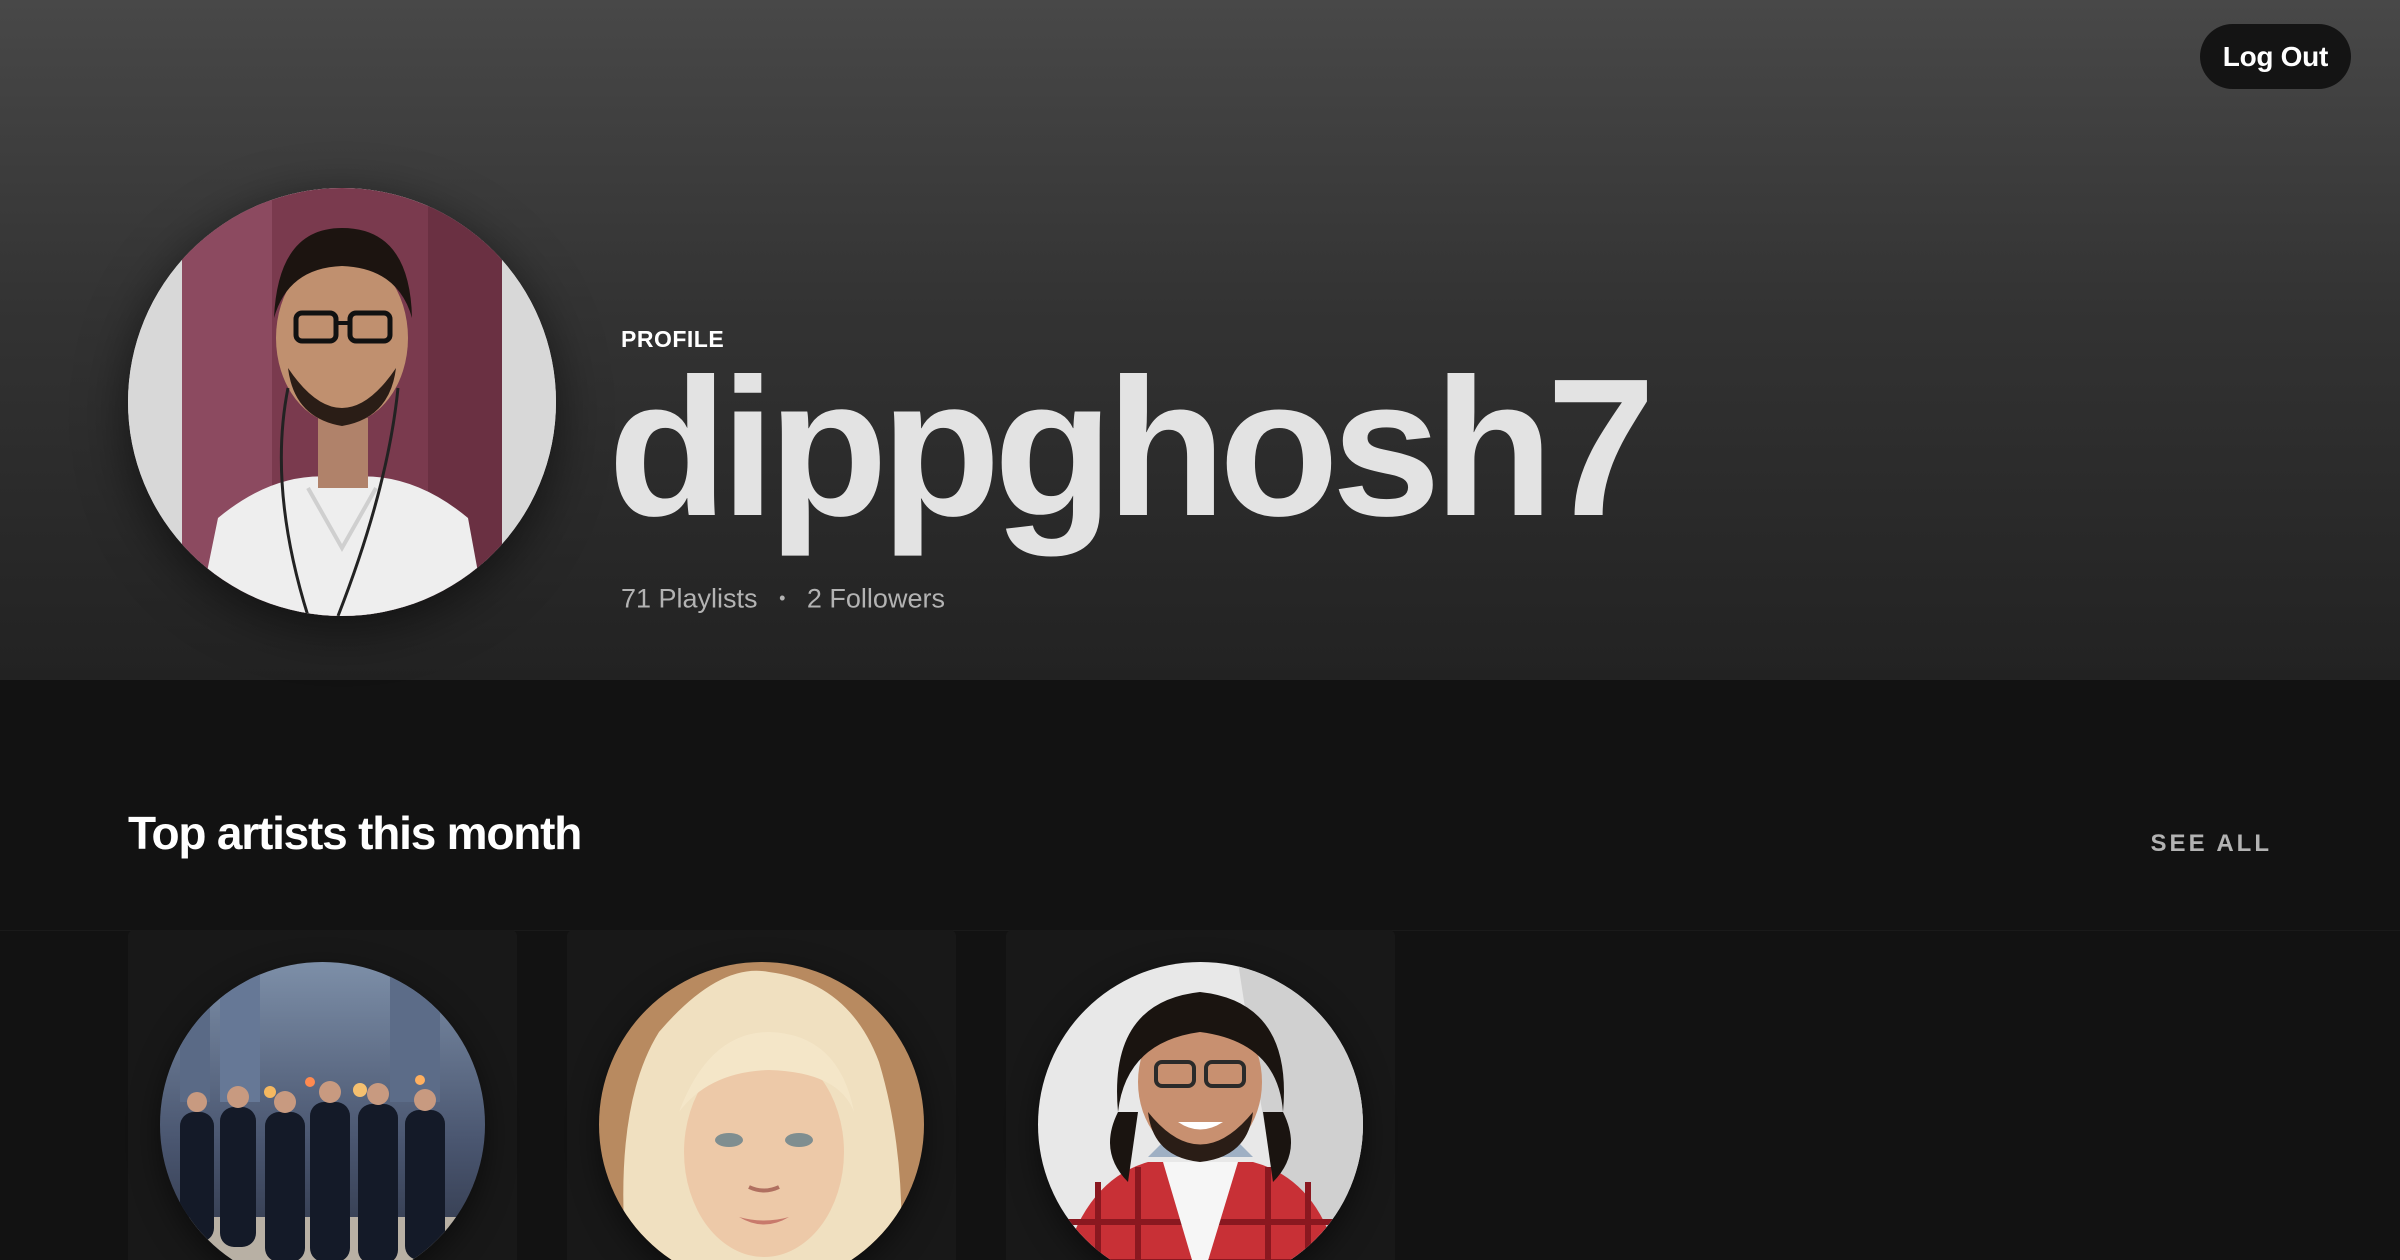  What do you see at coordinates (1132, 447) in the screenshot?
I see `page-title: dippghosh7` at bounding box center [1132, 447].